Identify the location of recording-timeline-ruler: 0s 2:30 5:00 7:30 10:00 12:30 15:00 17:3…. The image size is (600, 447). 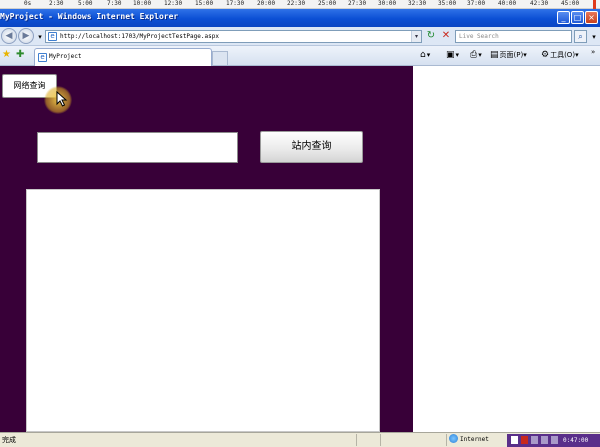
(300, 4).